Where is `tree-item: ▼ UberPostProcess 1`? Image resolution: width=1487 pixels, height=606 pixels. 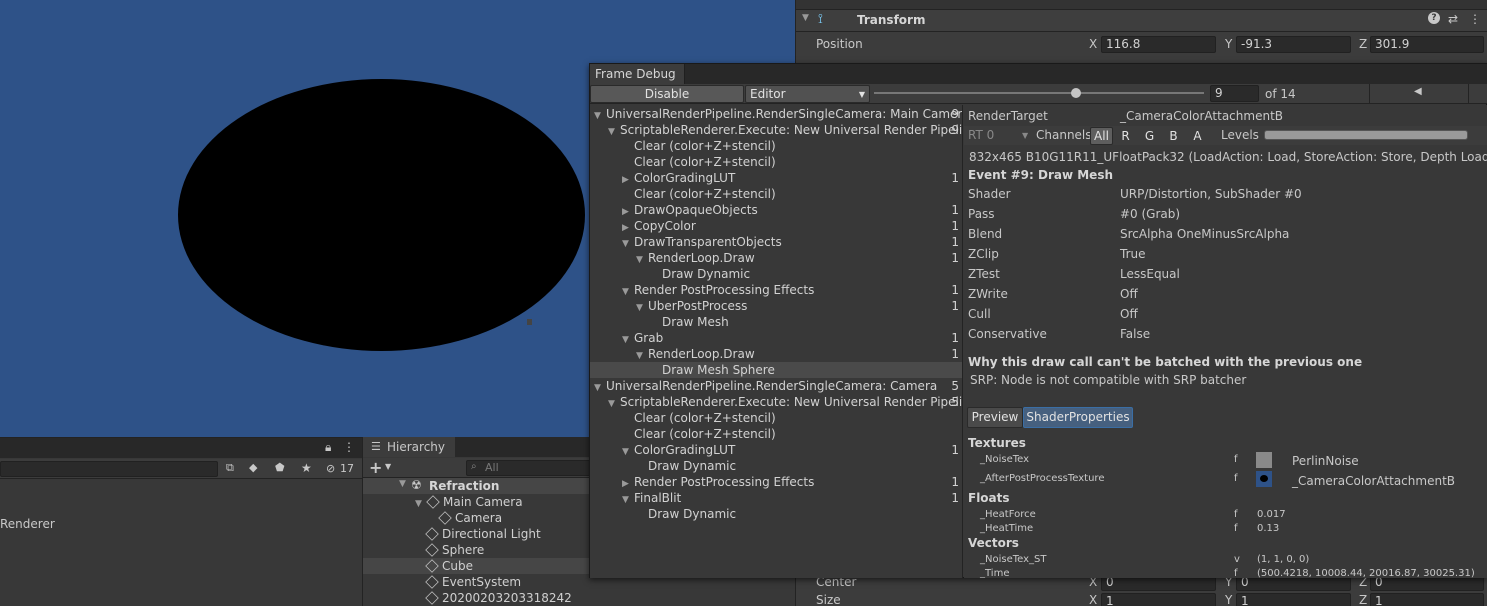
tree-item: ▼ UberPostProcess 1 is located at coordinates (776, 306).